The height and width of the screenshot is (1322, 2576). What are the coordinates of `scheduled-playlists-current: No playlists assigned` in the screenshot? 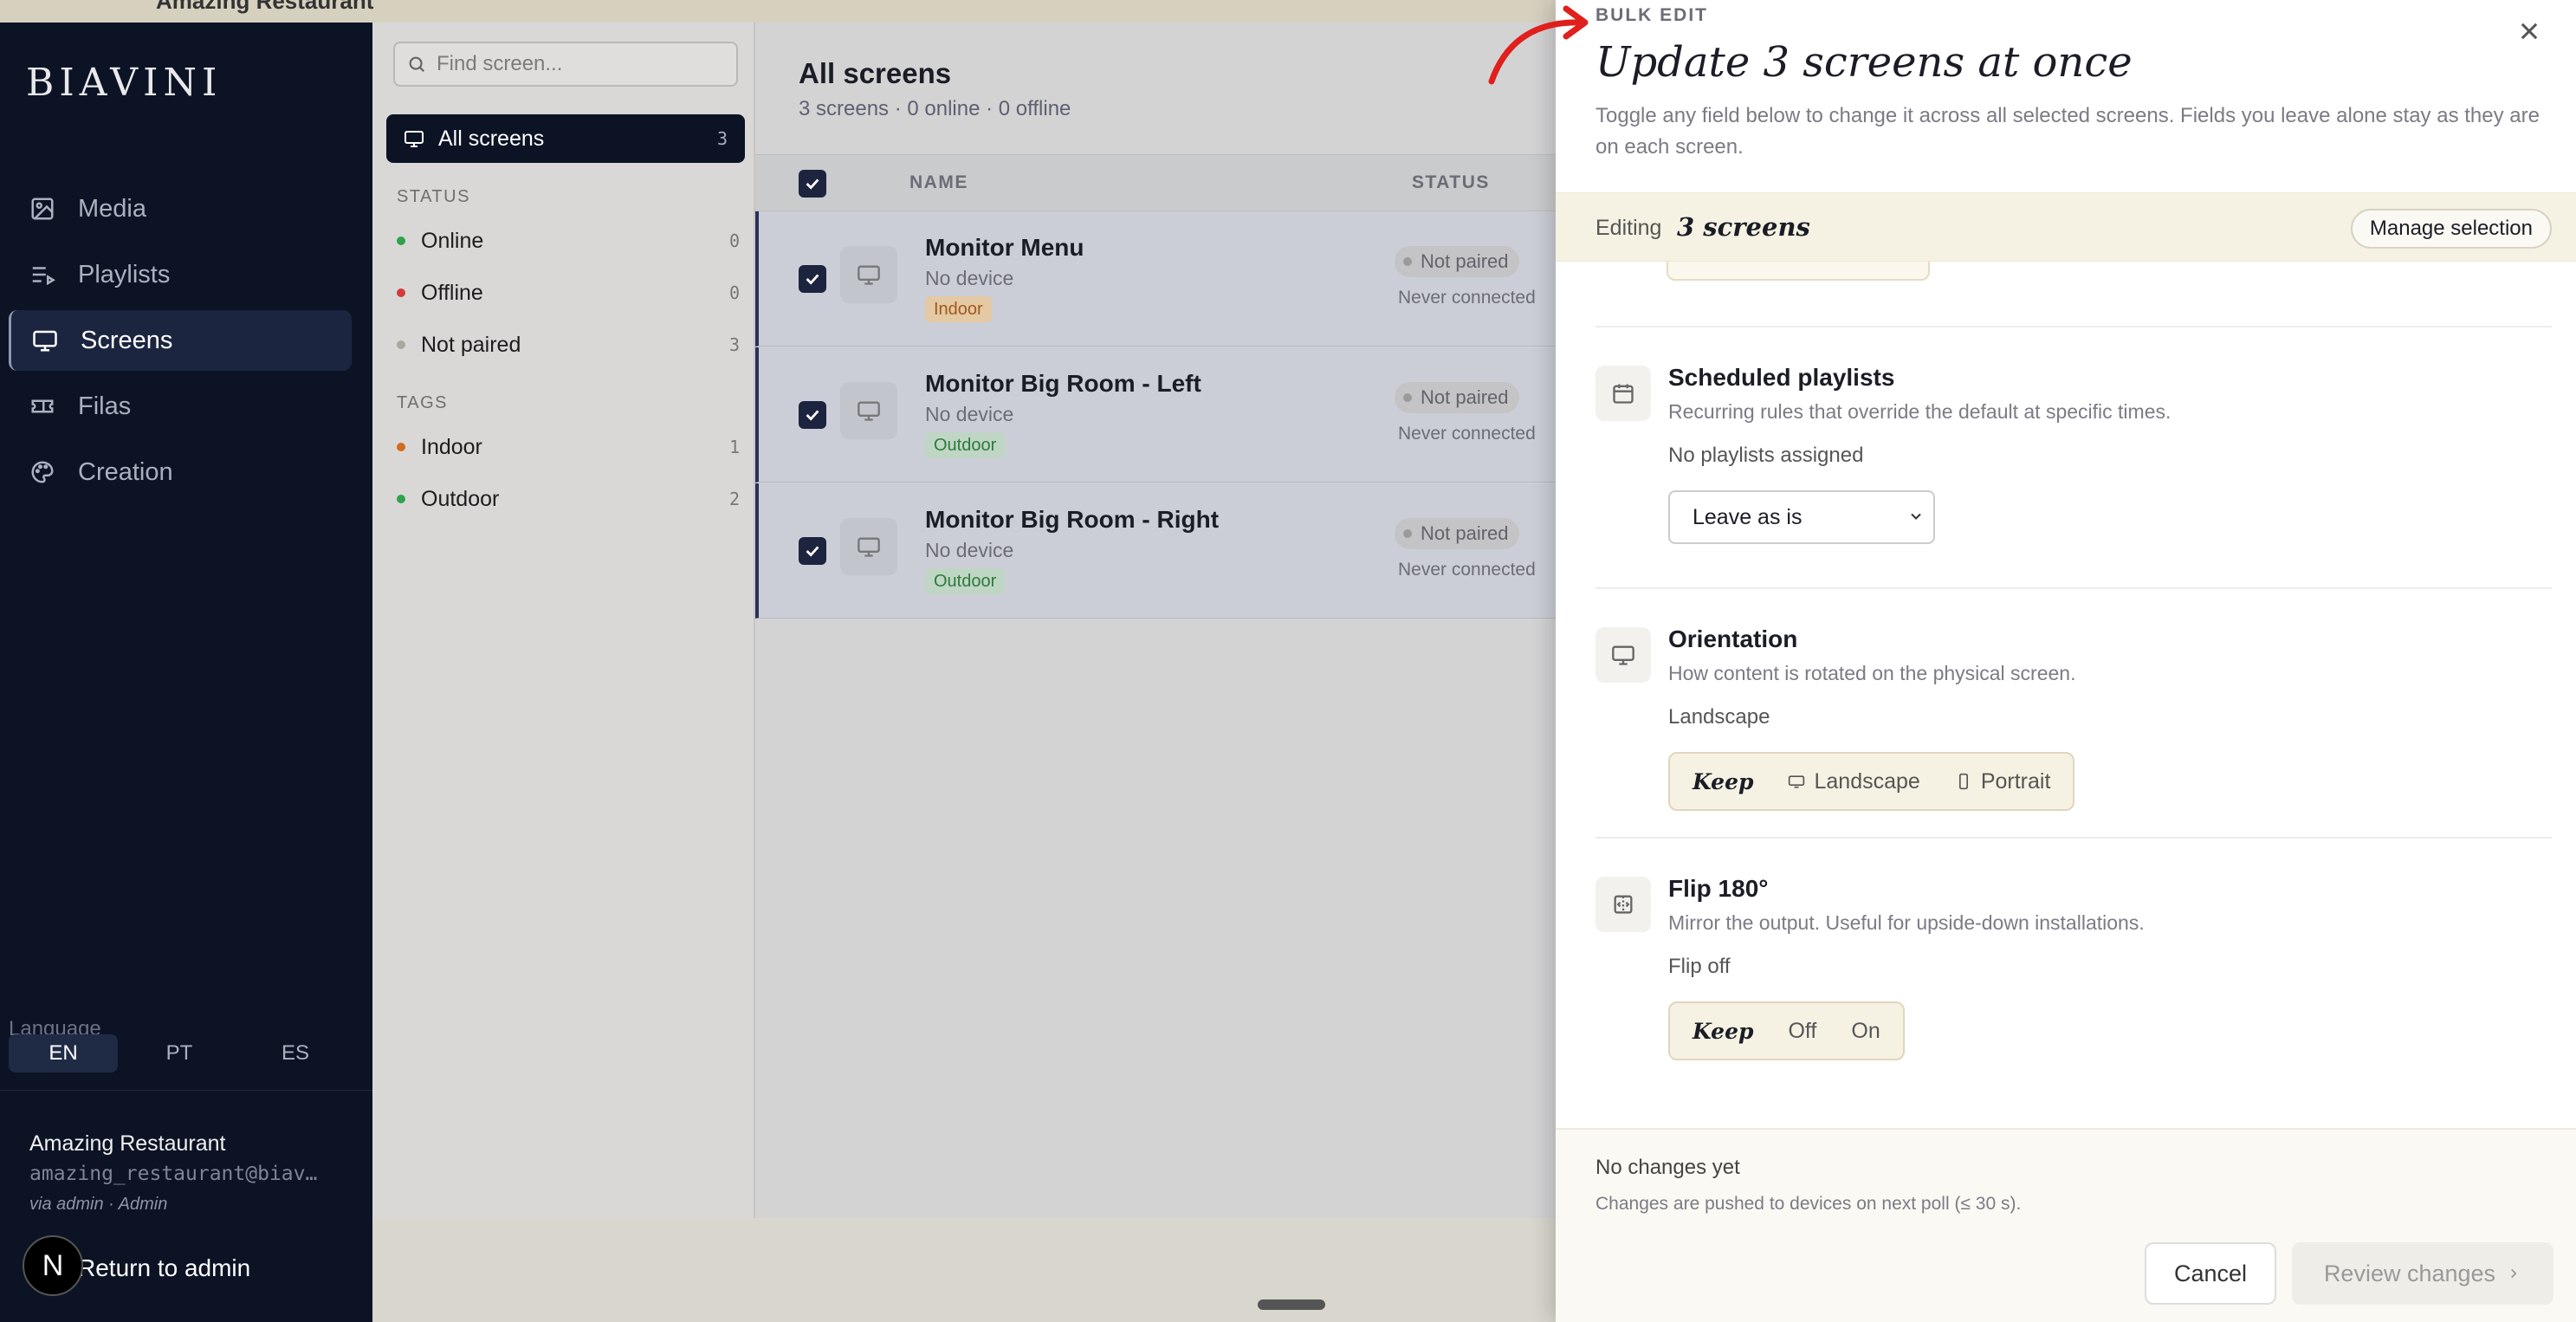 It's located at (1766, 455).